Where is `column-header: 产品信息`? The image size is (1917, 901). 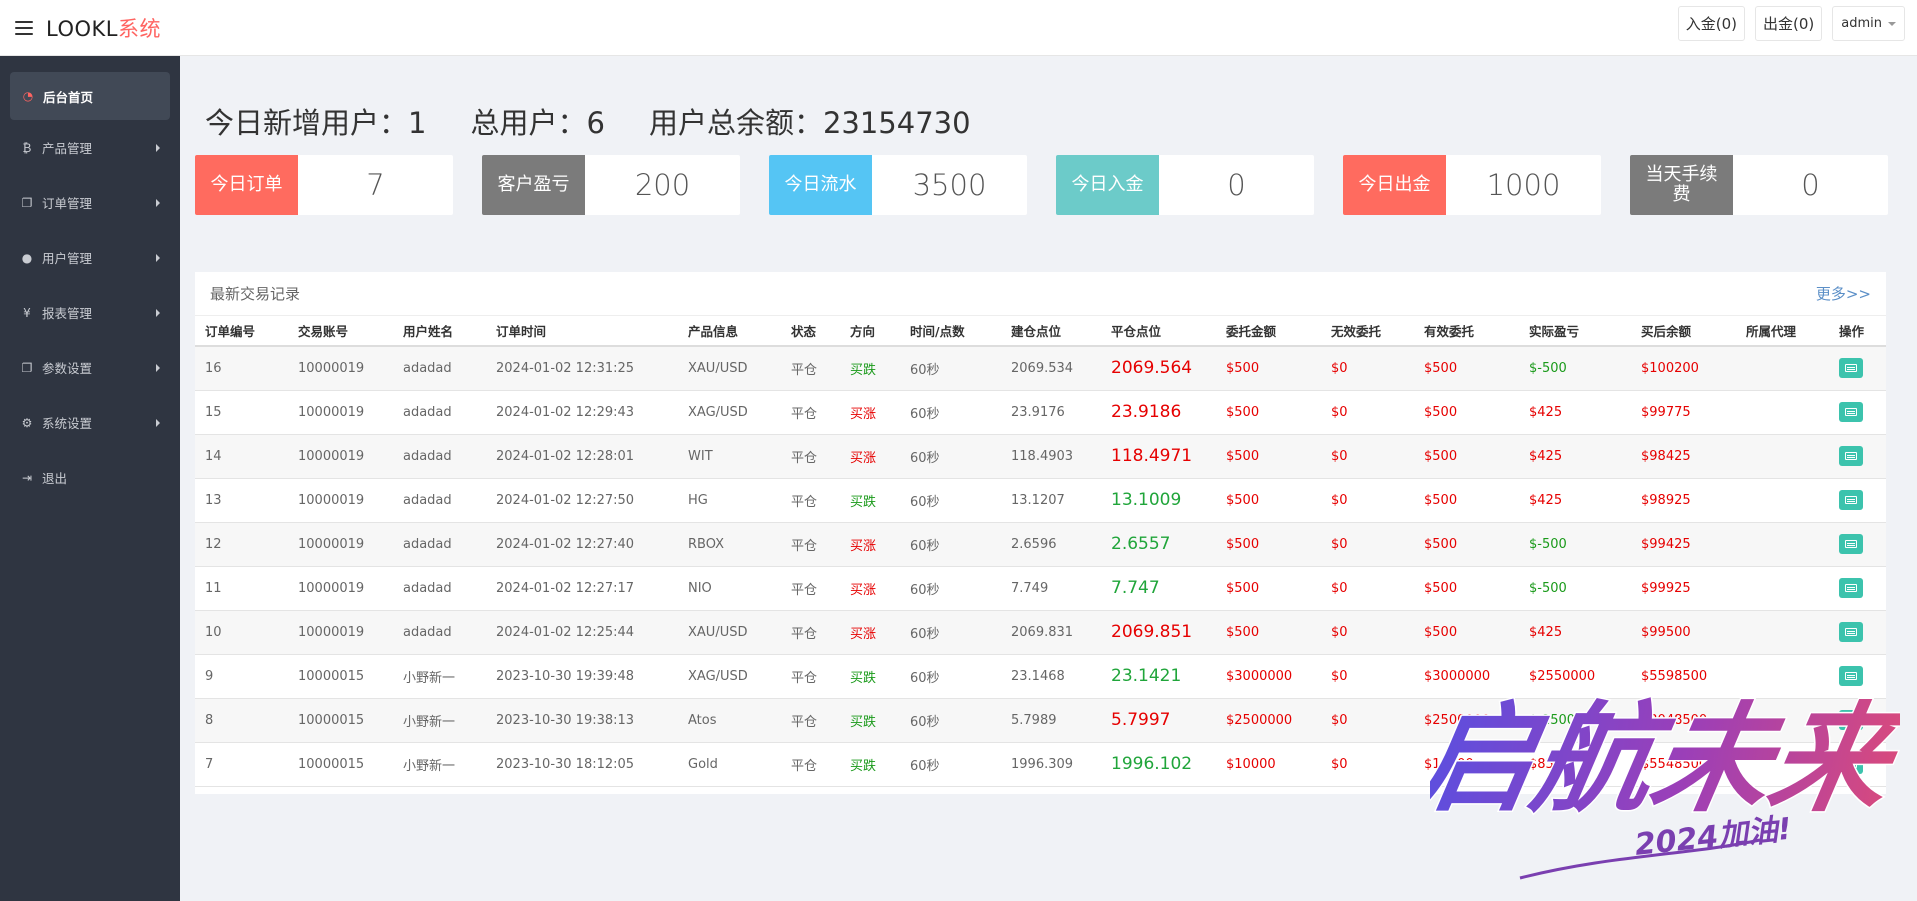 column-header: 产品信息 is located at coordinates (729, 331).